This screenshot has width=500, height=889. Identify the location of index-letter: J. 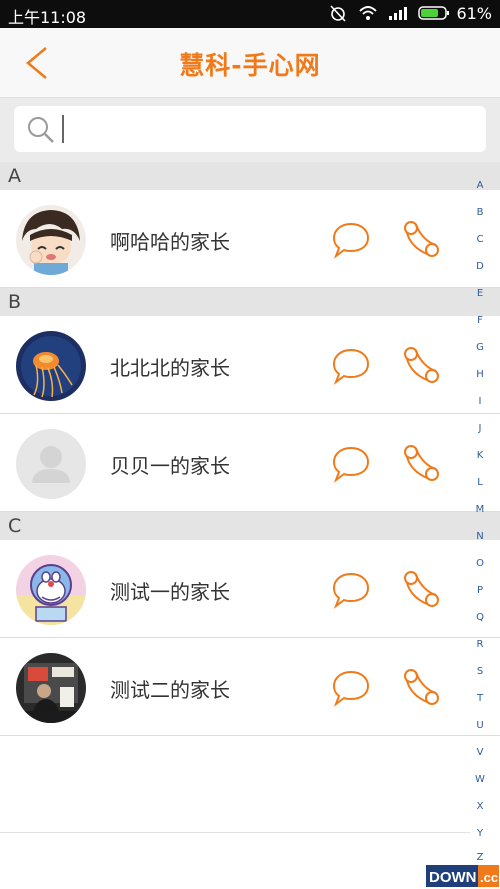
(480, 428).